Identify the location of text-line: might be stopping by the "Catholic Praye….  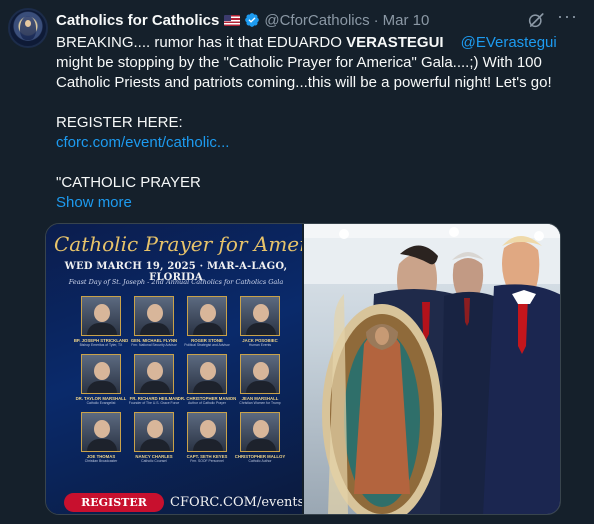
(299, 62).